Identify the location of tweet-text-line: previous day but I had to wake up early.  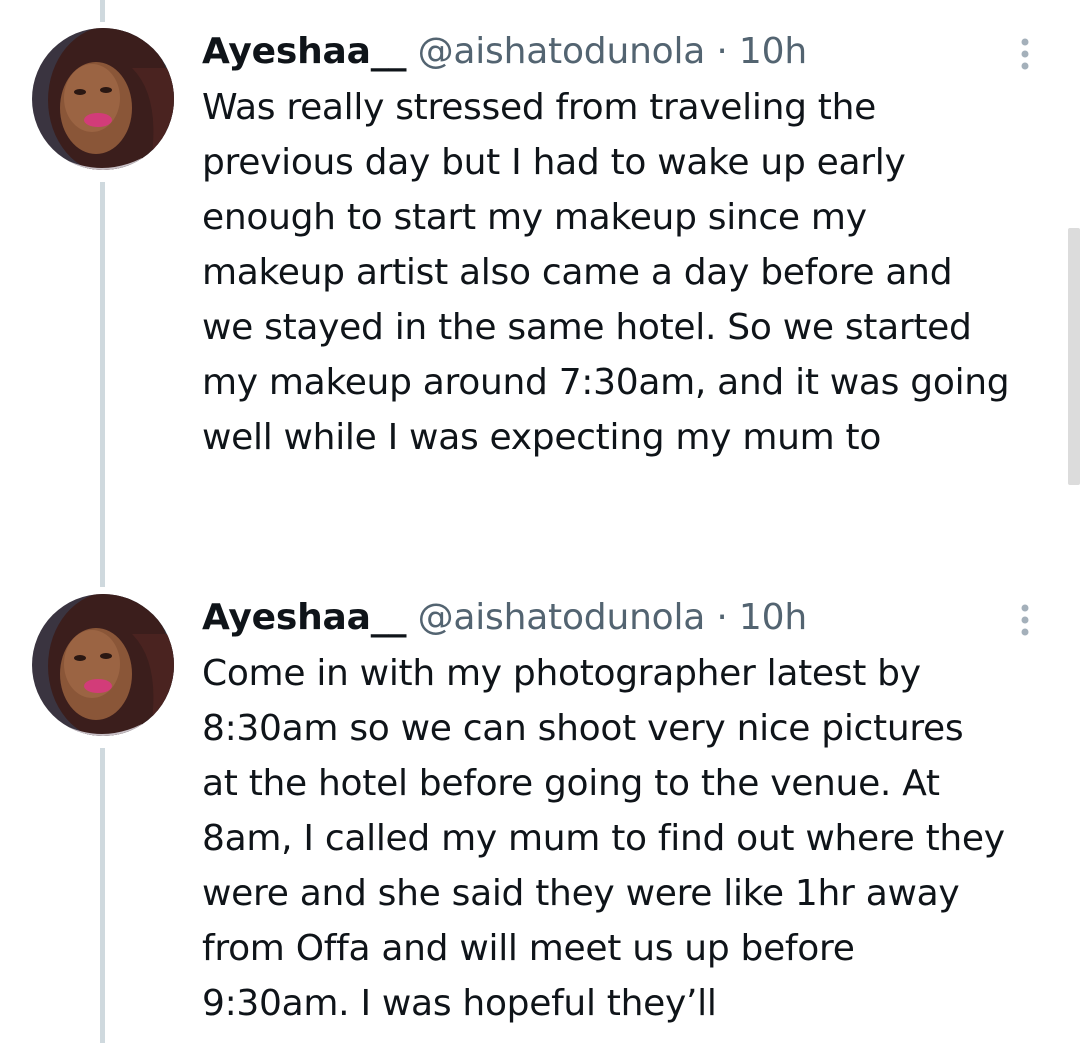
(554, 162).